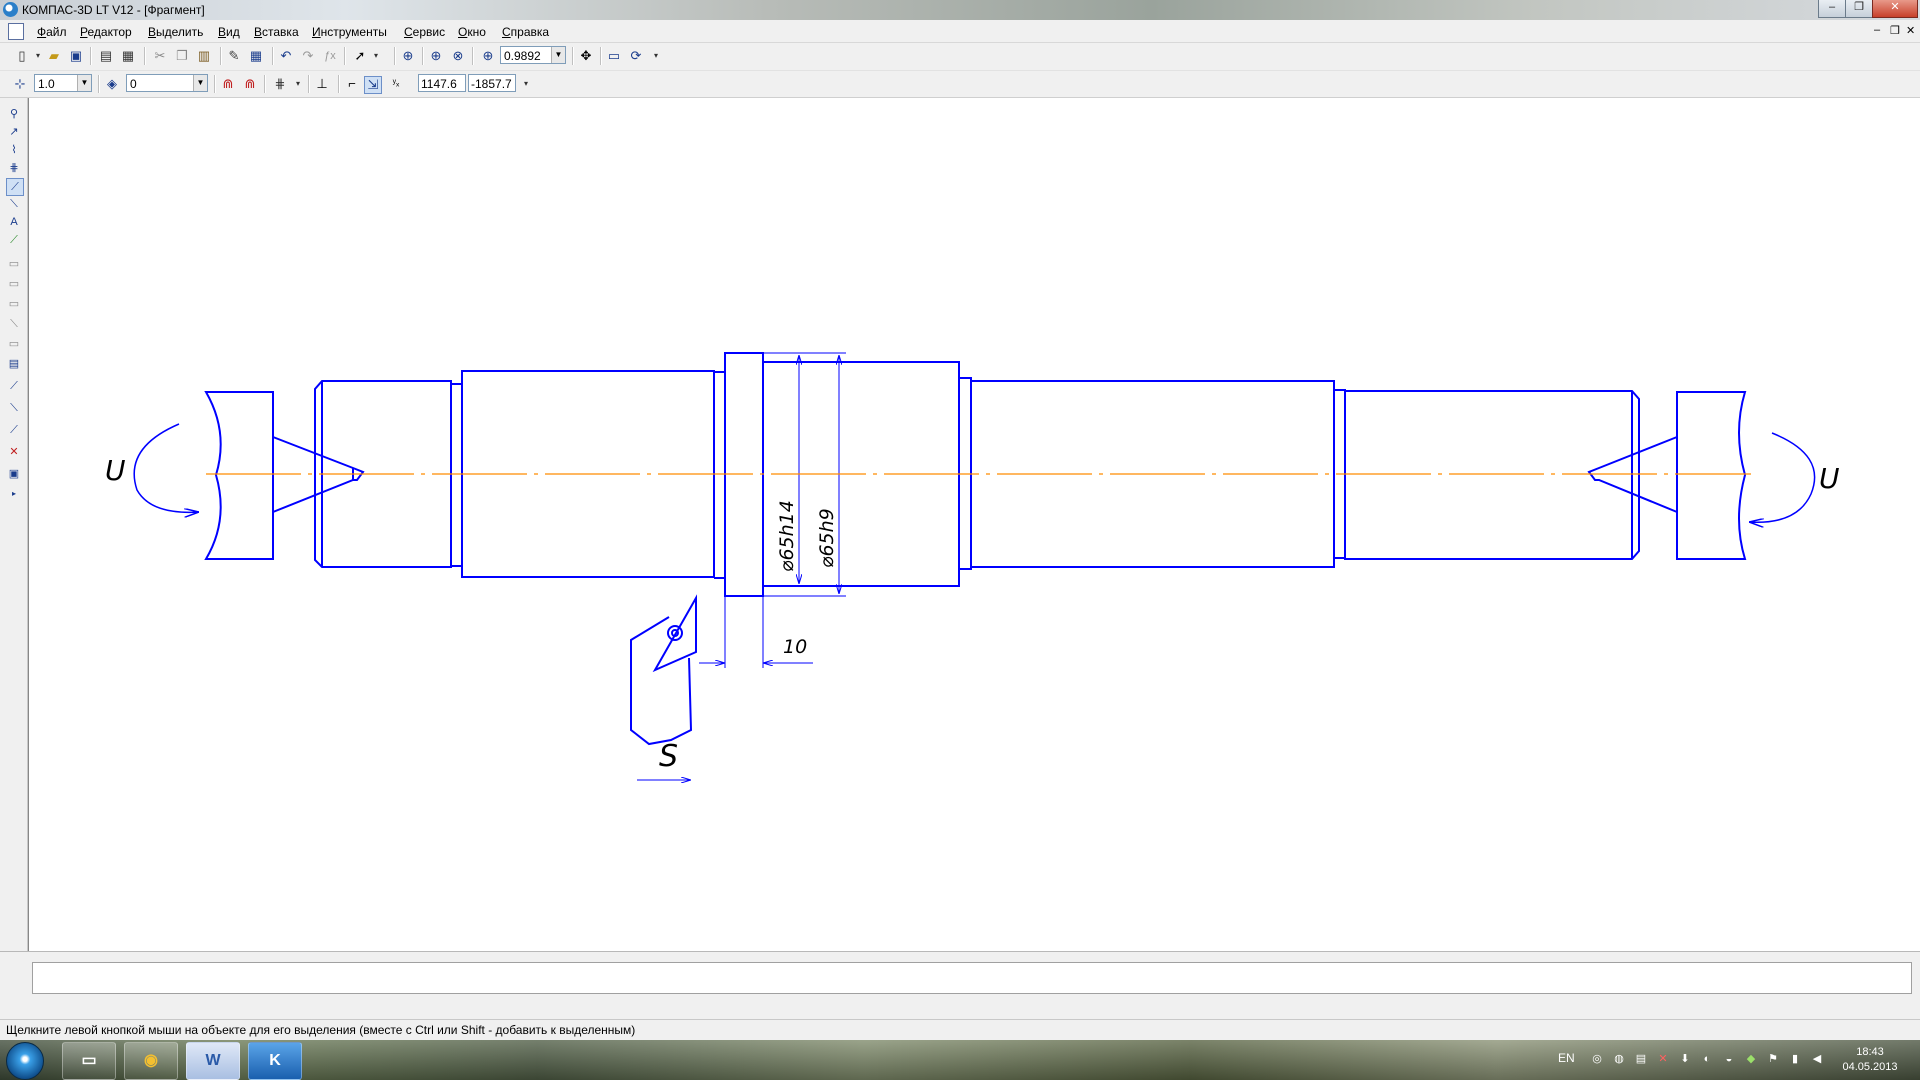  Describe the element at coordinates (151, 1061) in the screenshot. I see `taskbar-chrome-button: ◉` at that location.